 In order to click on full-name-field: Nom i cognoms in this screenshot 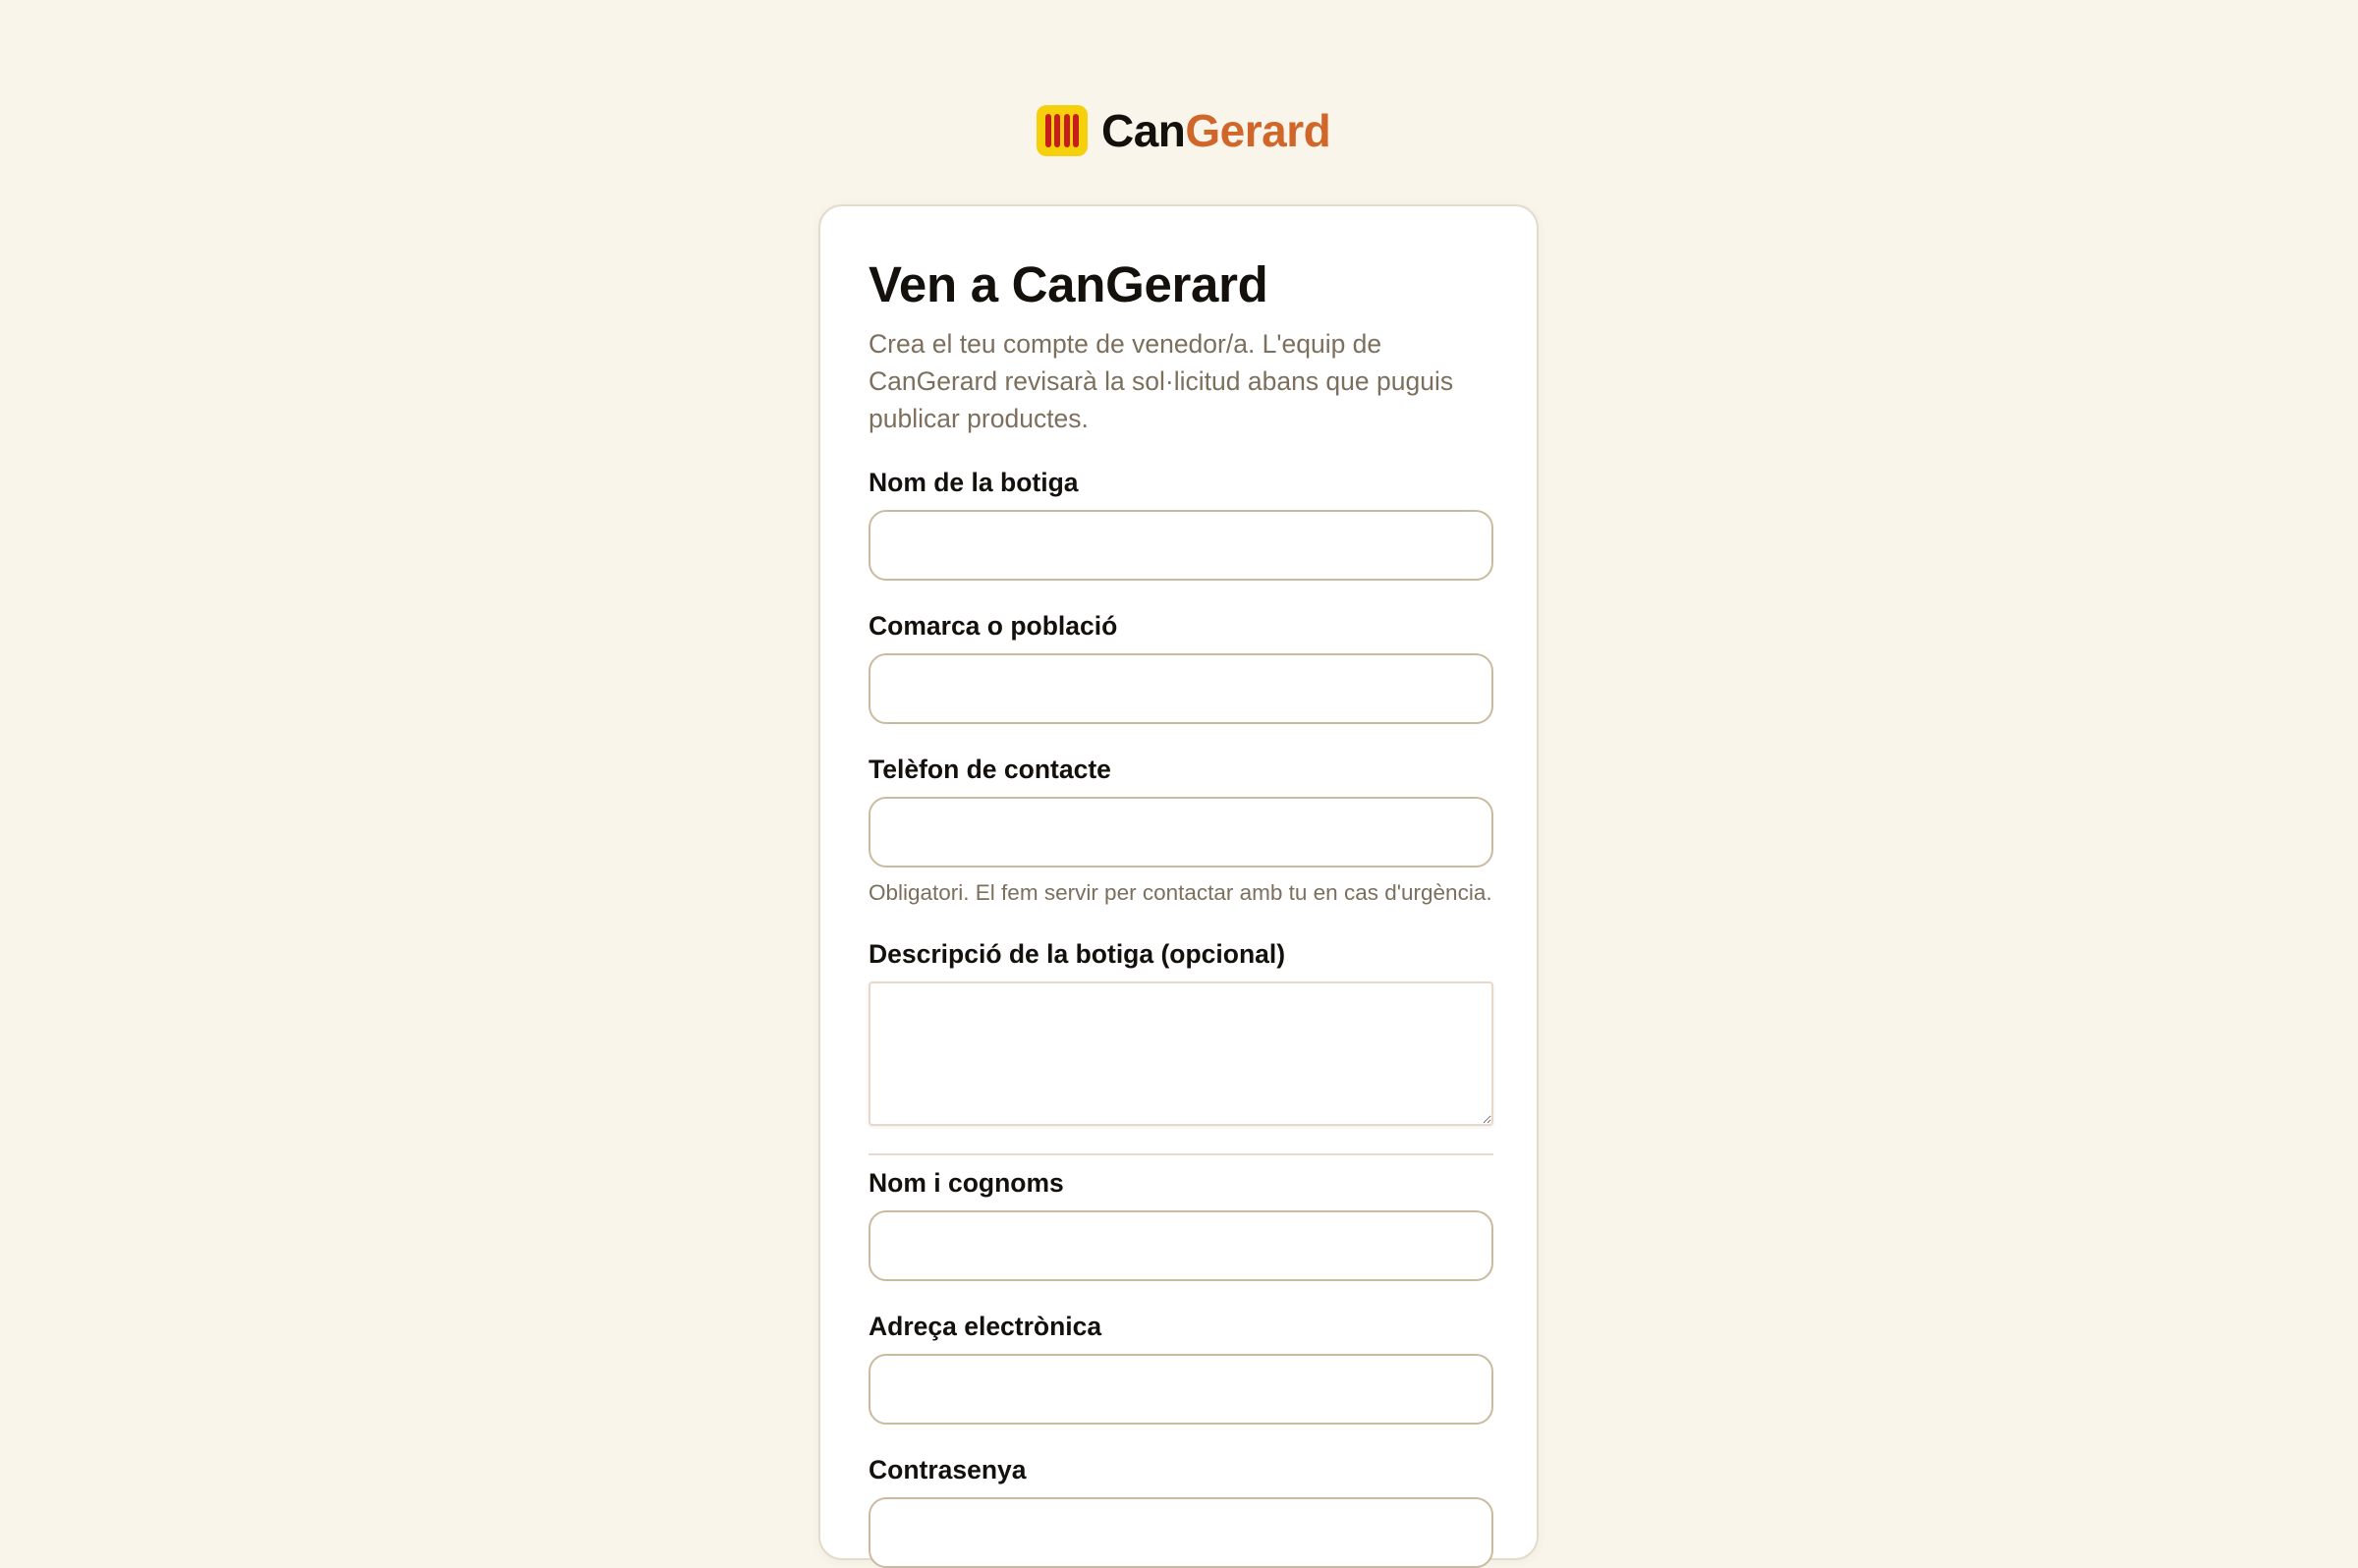, I will do `click(1181, 1224)`.